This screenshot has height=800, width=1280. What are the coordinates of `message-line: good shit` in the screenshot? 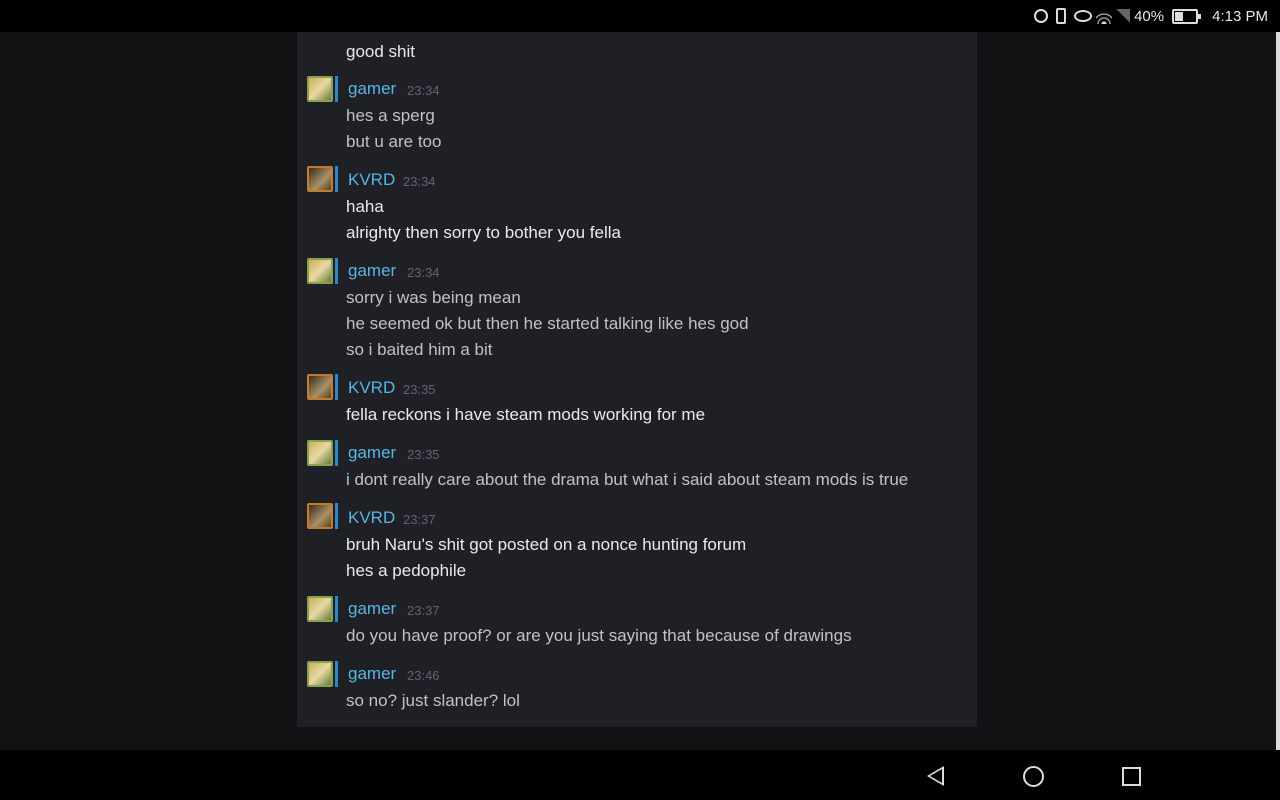 It's located at (380, 51).